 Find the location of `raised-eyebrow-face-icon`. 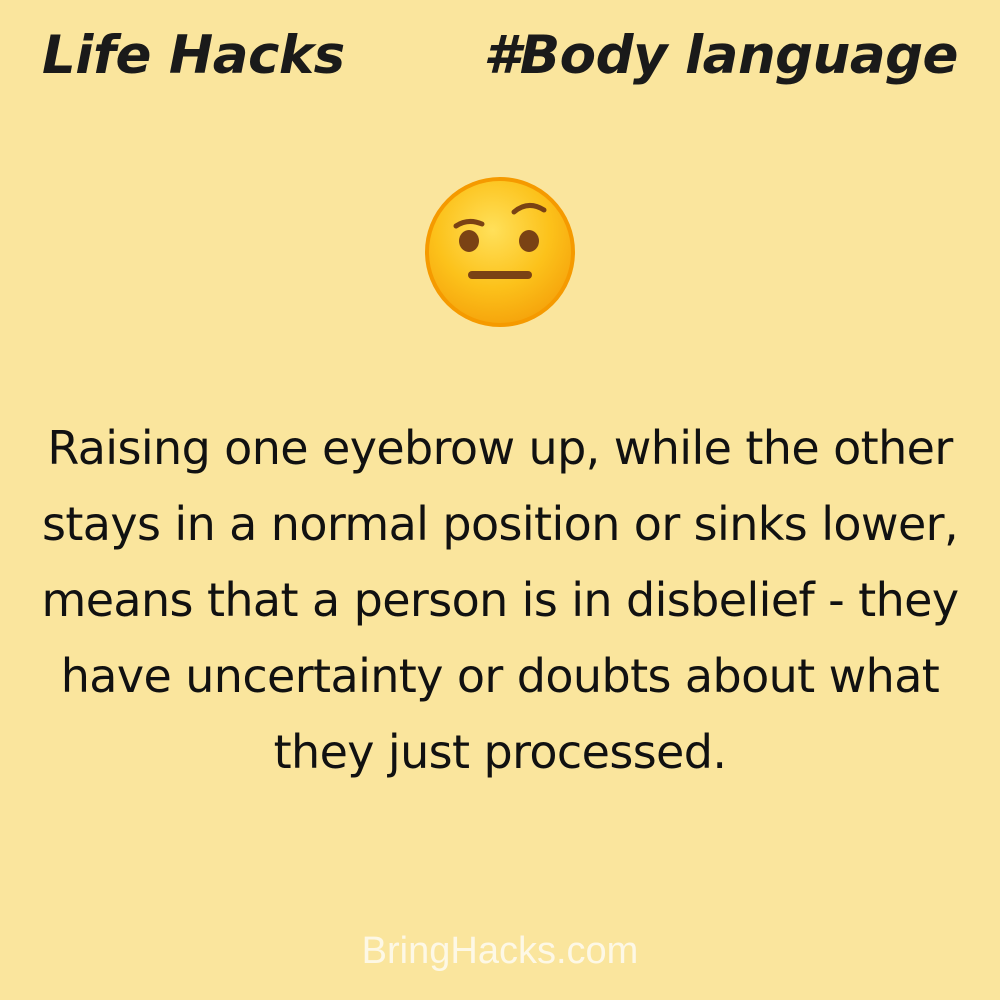

raised-eyebrow-face-icon is located at coordinates (500, 252).